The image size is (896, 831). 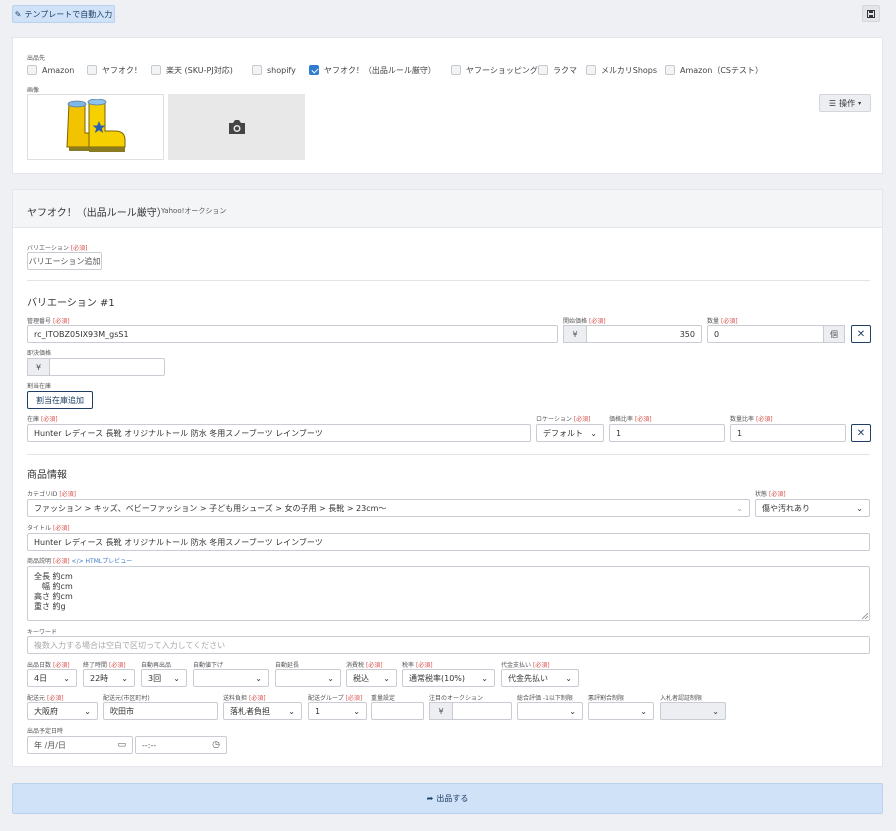 What do you see at coordinates (95, 127) in the screenshot?
I see `product-image` at bounding box center [95, 127].